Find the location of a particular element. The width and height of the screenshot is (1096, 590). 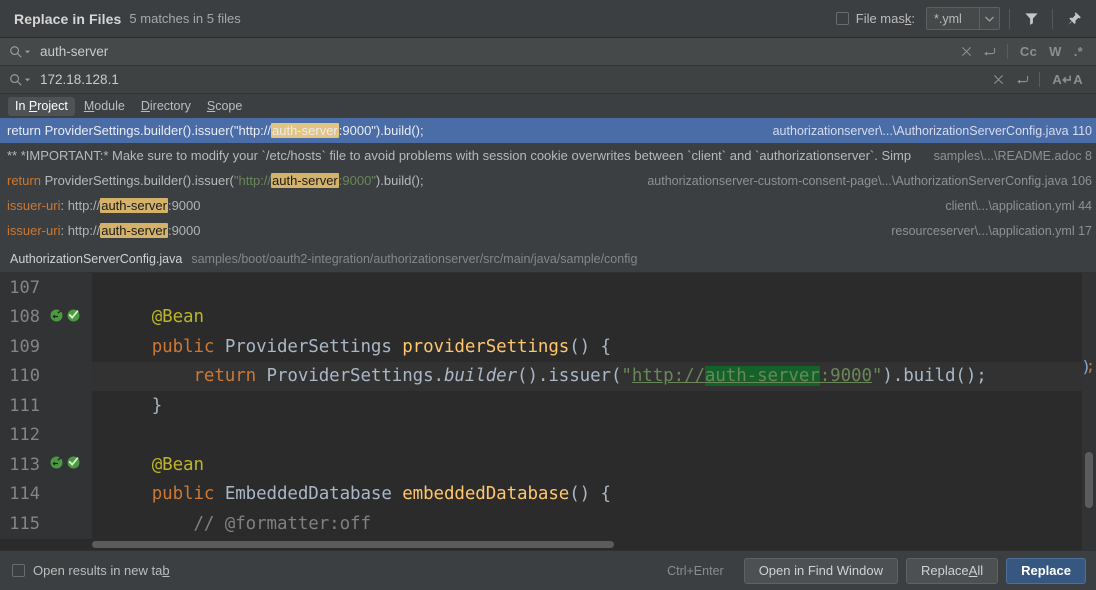

replace-all-button: Replace All is located at coordinates (952, 570).